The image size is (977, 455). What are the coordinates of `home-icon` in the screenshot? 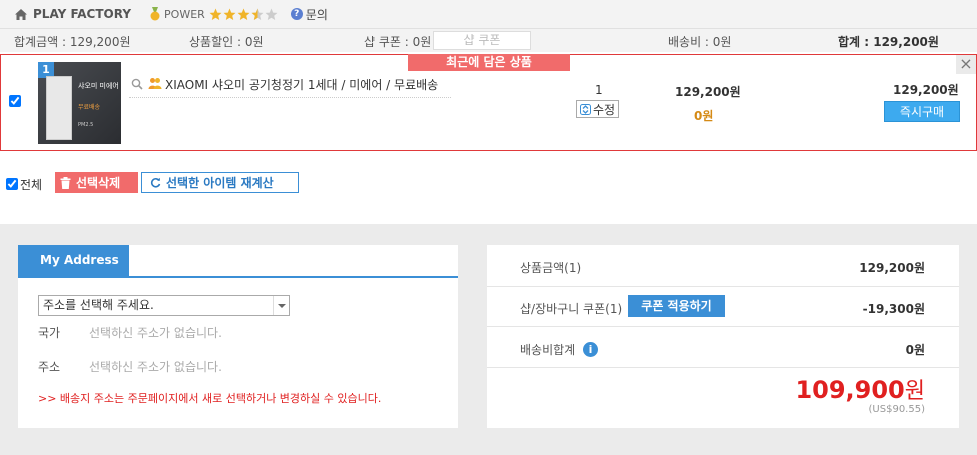 It's located at (21, 14).